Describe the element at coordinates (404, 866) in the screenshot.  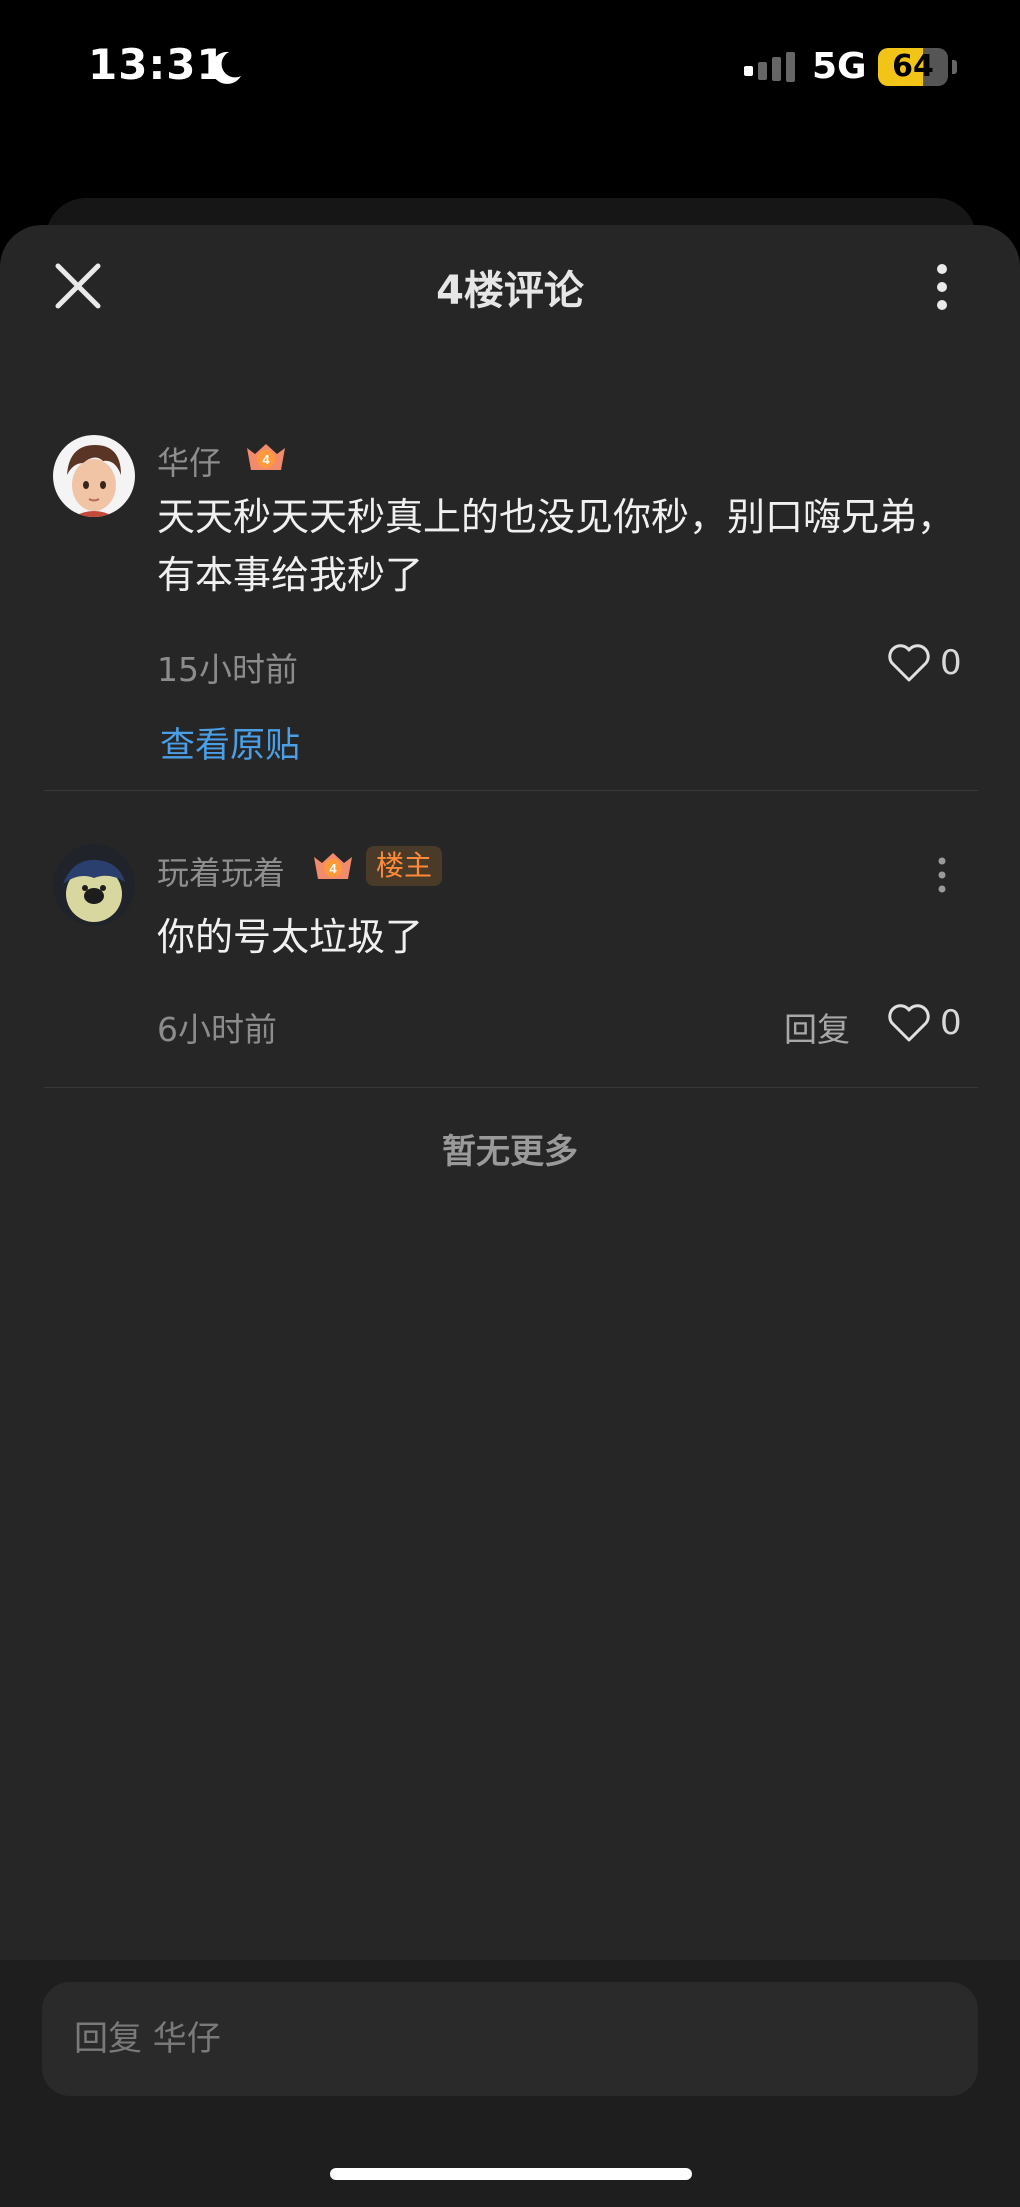
I see `op-badge: 楼主` at that location.